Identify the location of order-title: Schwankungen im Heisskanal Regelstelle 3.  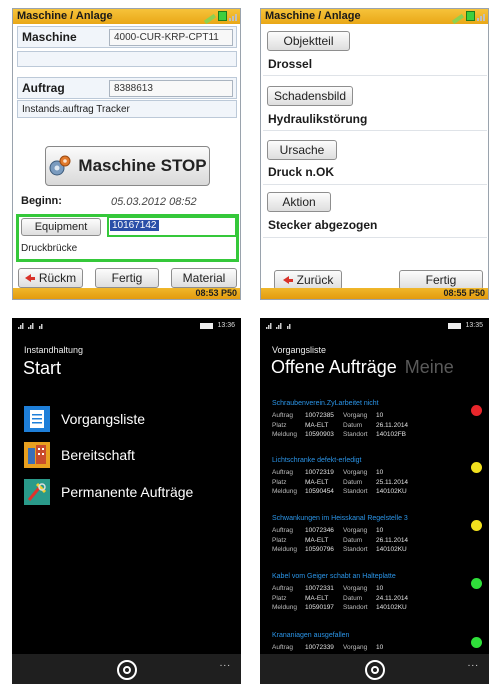
(340, 518).